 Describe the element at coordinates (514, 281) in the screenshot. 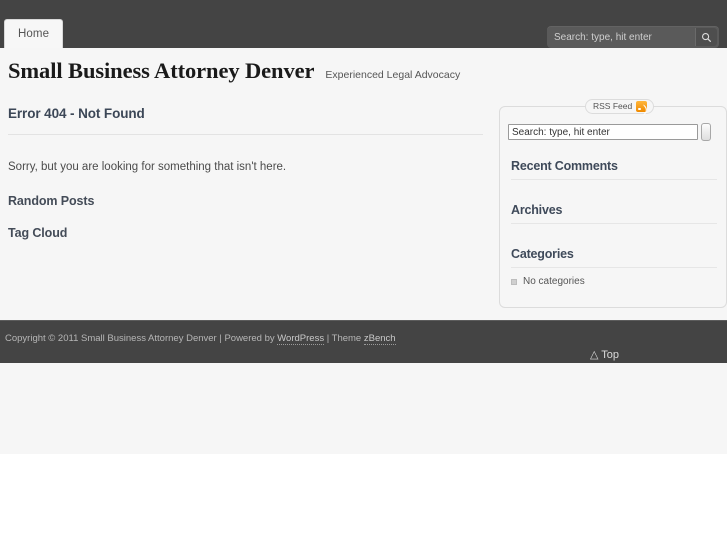

I see `bullet-icon` at that location.